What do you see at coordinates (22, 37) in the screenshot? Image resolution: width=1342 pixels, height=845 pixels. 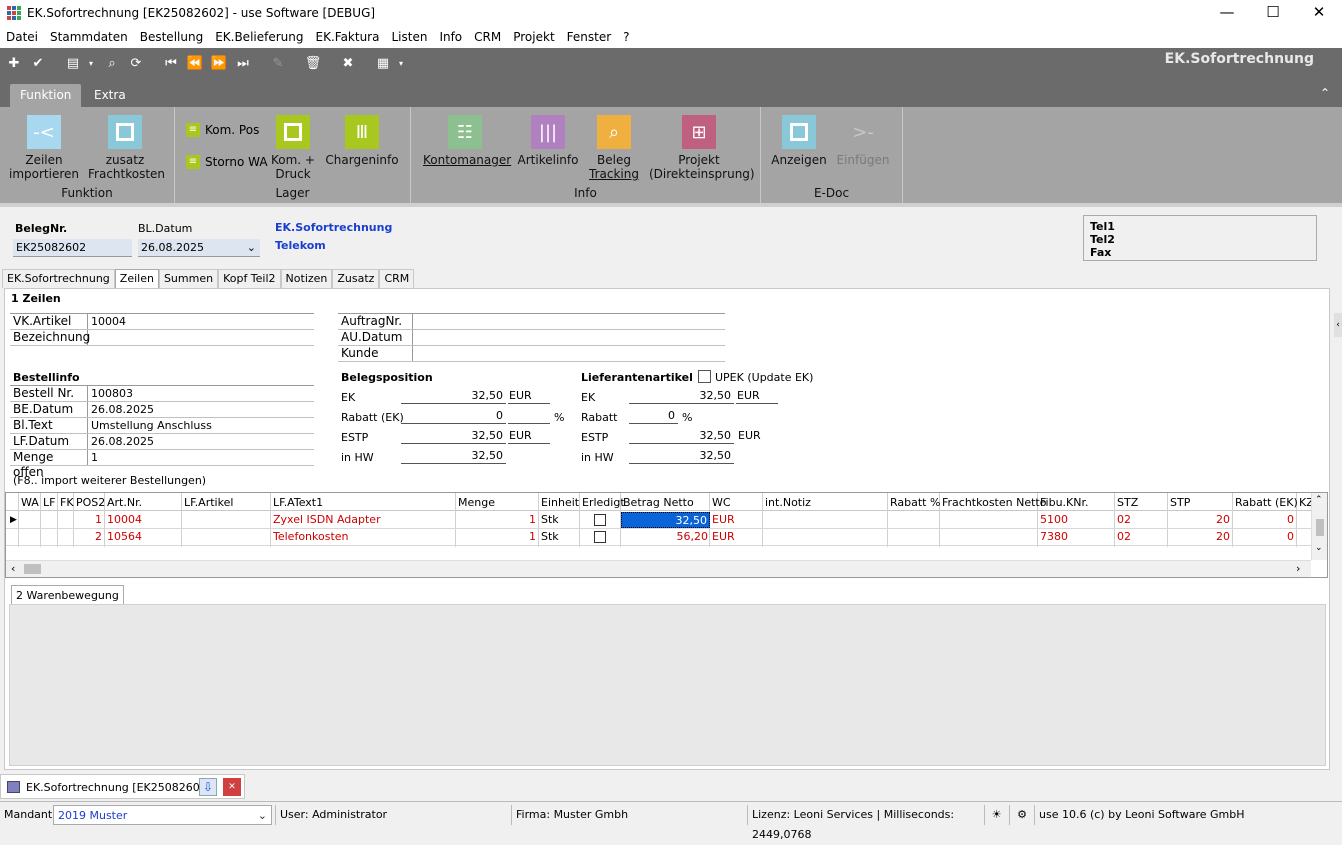 I see `menu-datei: Datei` at bounding box center [22, 37].